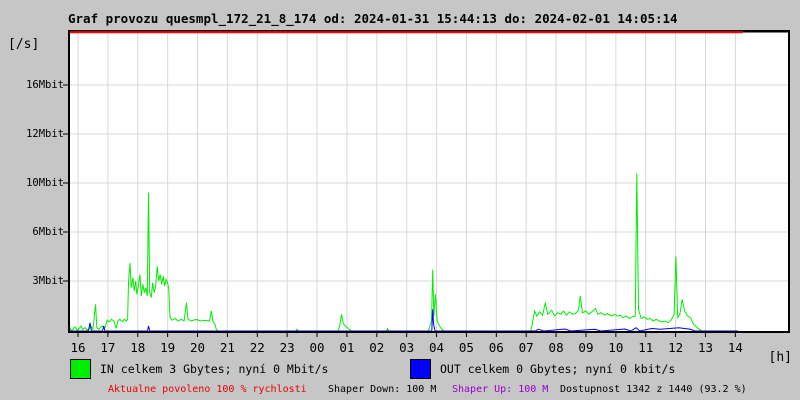  Describe the element at coordinates (429, 332) in the screenshot. I see `border-bottom` at that location.